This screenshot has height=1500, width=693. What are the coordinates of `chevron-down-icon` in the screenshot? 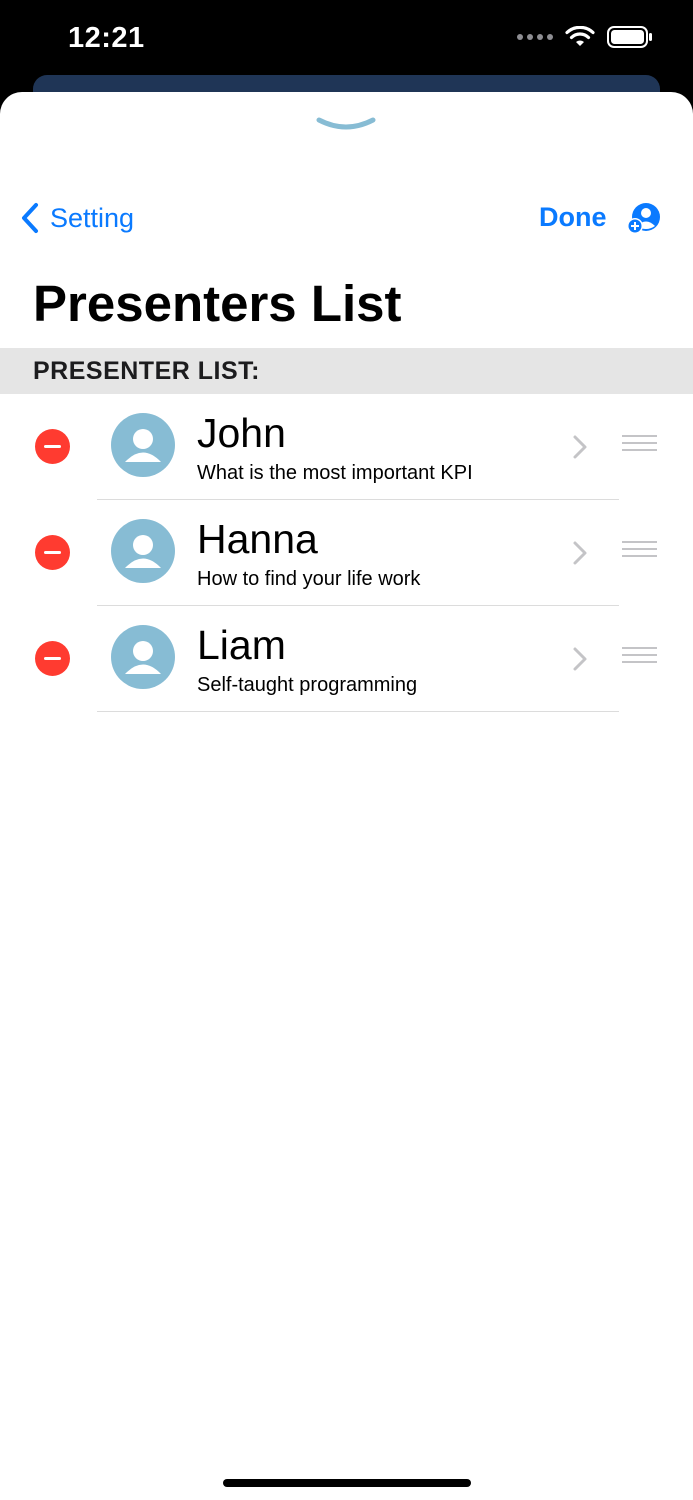 It's located at (346, 126).